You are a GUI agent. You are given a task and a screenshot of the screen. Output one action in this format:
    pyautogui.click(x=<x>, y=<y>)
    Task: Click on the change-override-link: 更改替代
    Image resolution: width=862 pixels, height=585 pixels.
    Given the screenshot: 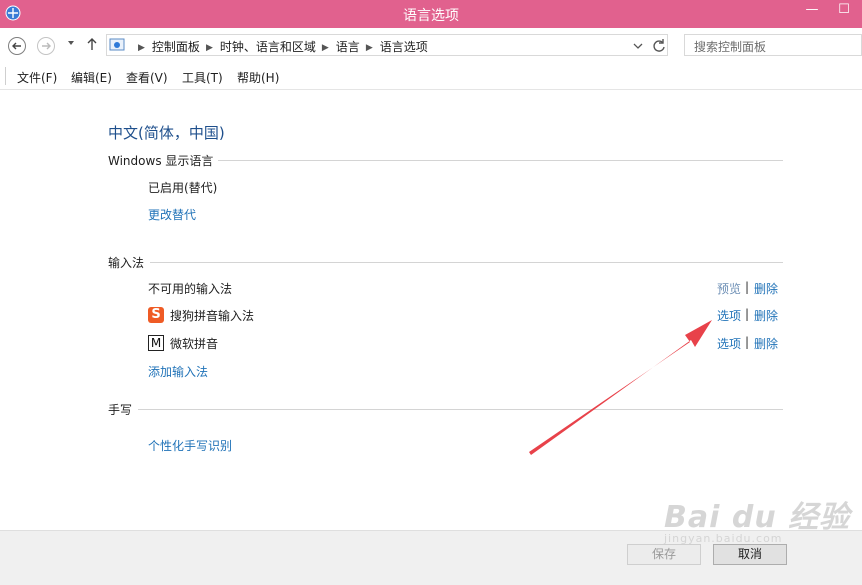 What is the action you would take?
    pyautogui.click(x=172, y=214)
    